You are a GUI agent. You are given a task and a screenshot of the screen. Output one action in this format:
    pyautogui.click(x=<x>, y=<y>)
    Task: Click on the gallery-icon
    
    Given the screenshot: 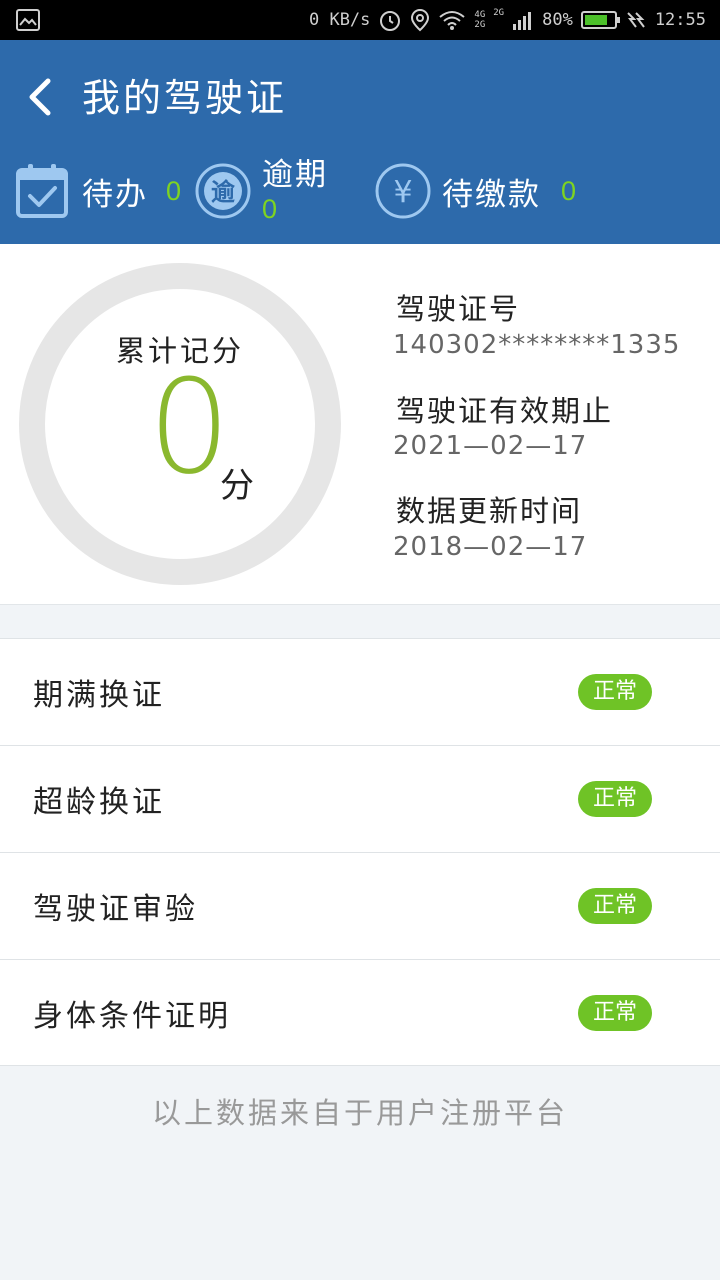 What is the action you would take?
    pyautogui.click(x=28, y=20)
    